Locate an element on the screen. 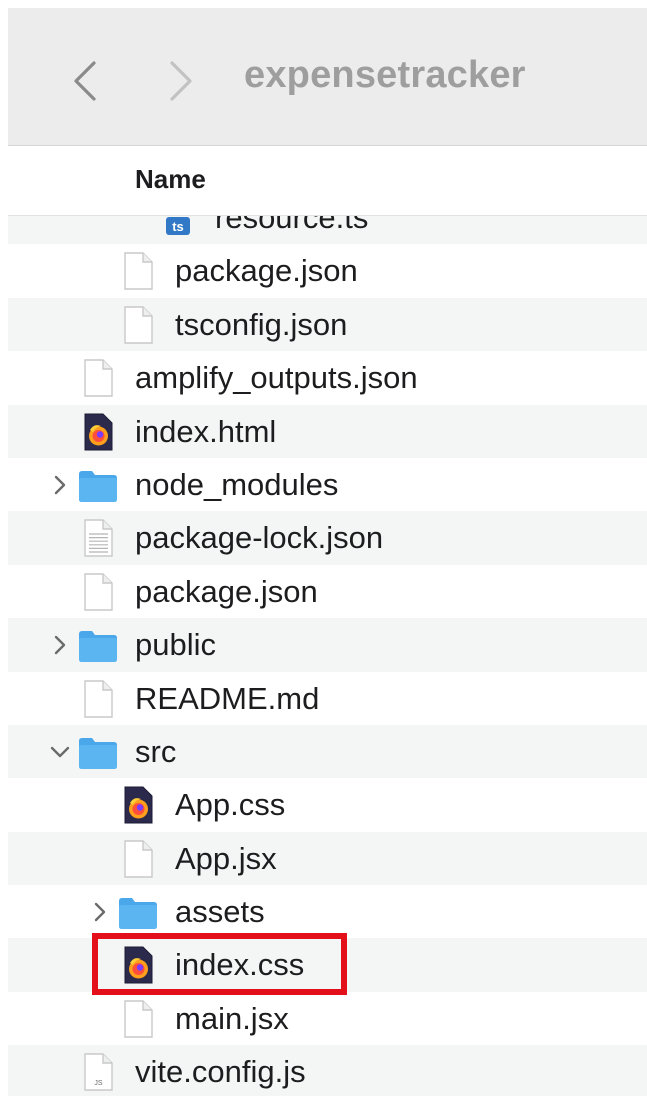  file-row: index.html is located at coordinates (327, 431).